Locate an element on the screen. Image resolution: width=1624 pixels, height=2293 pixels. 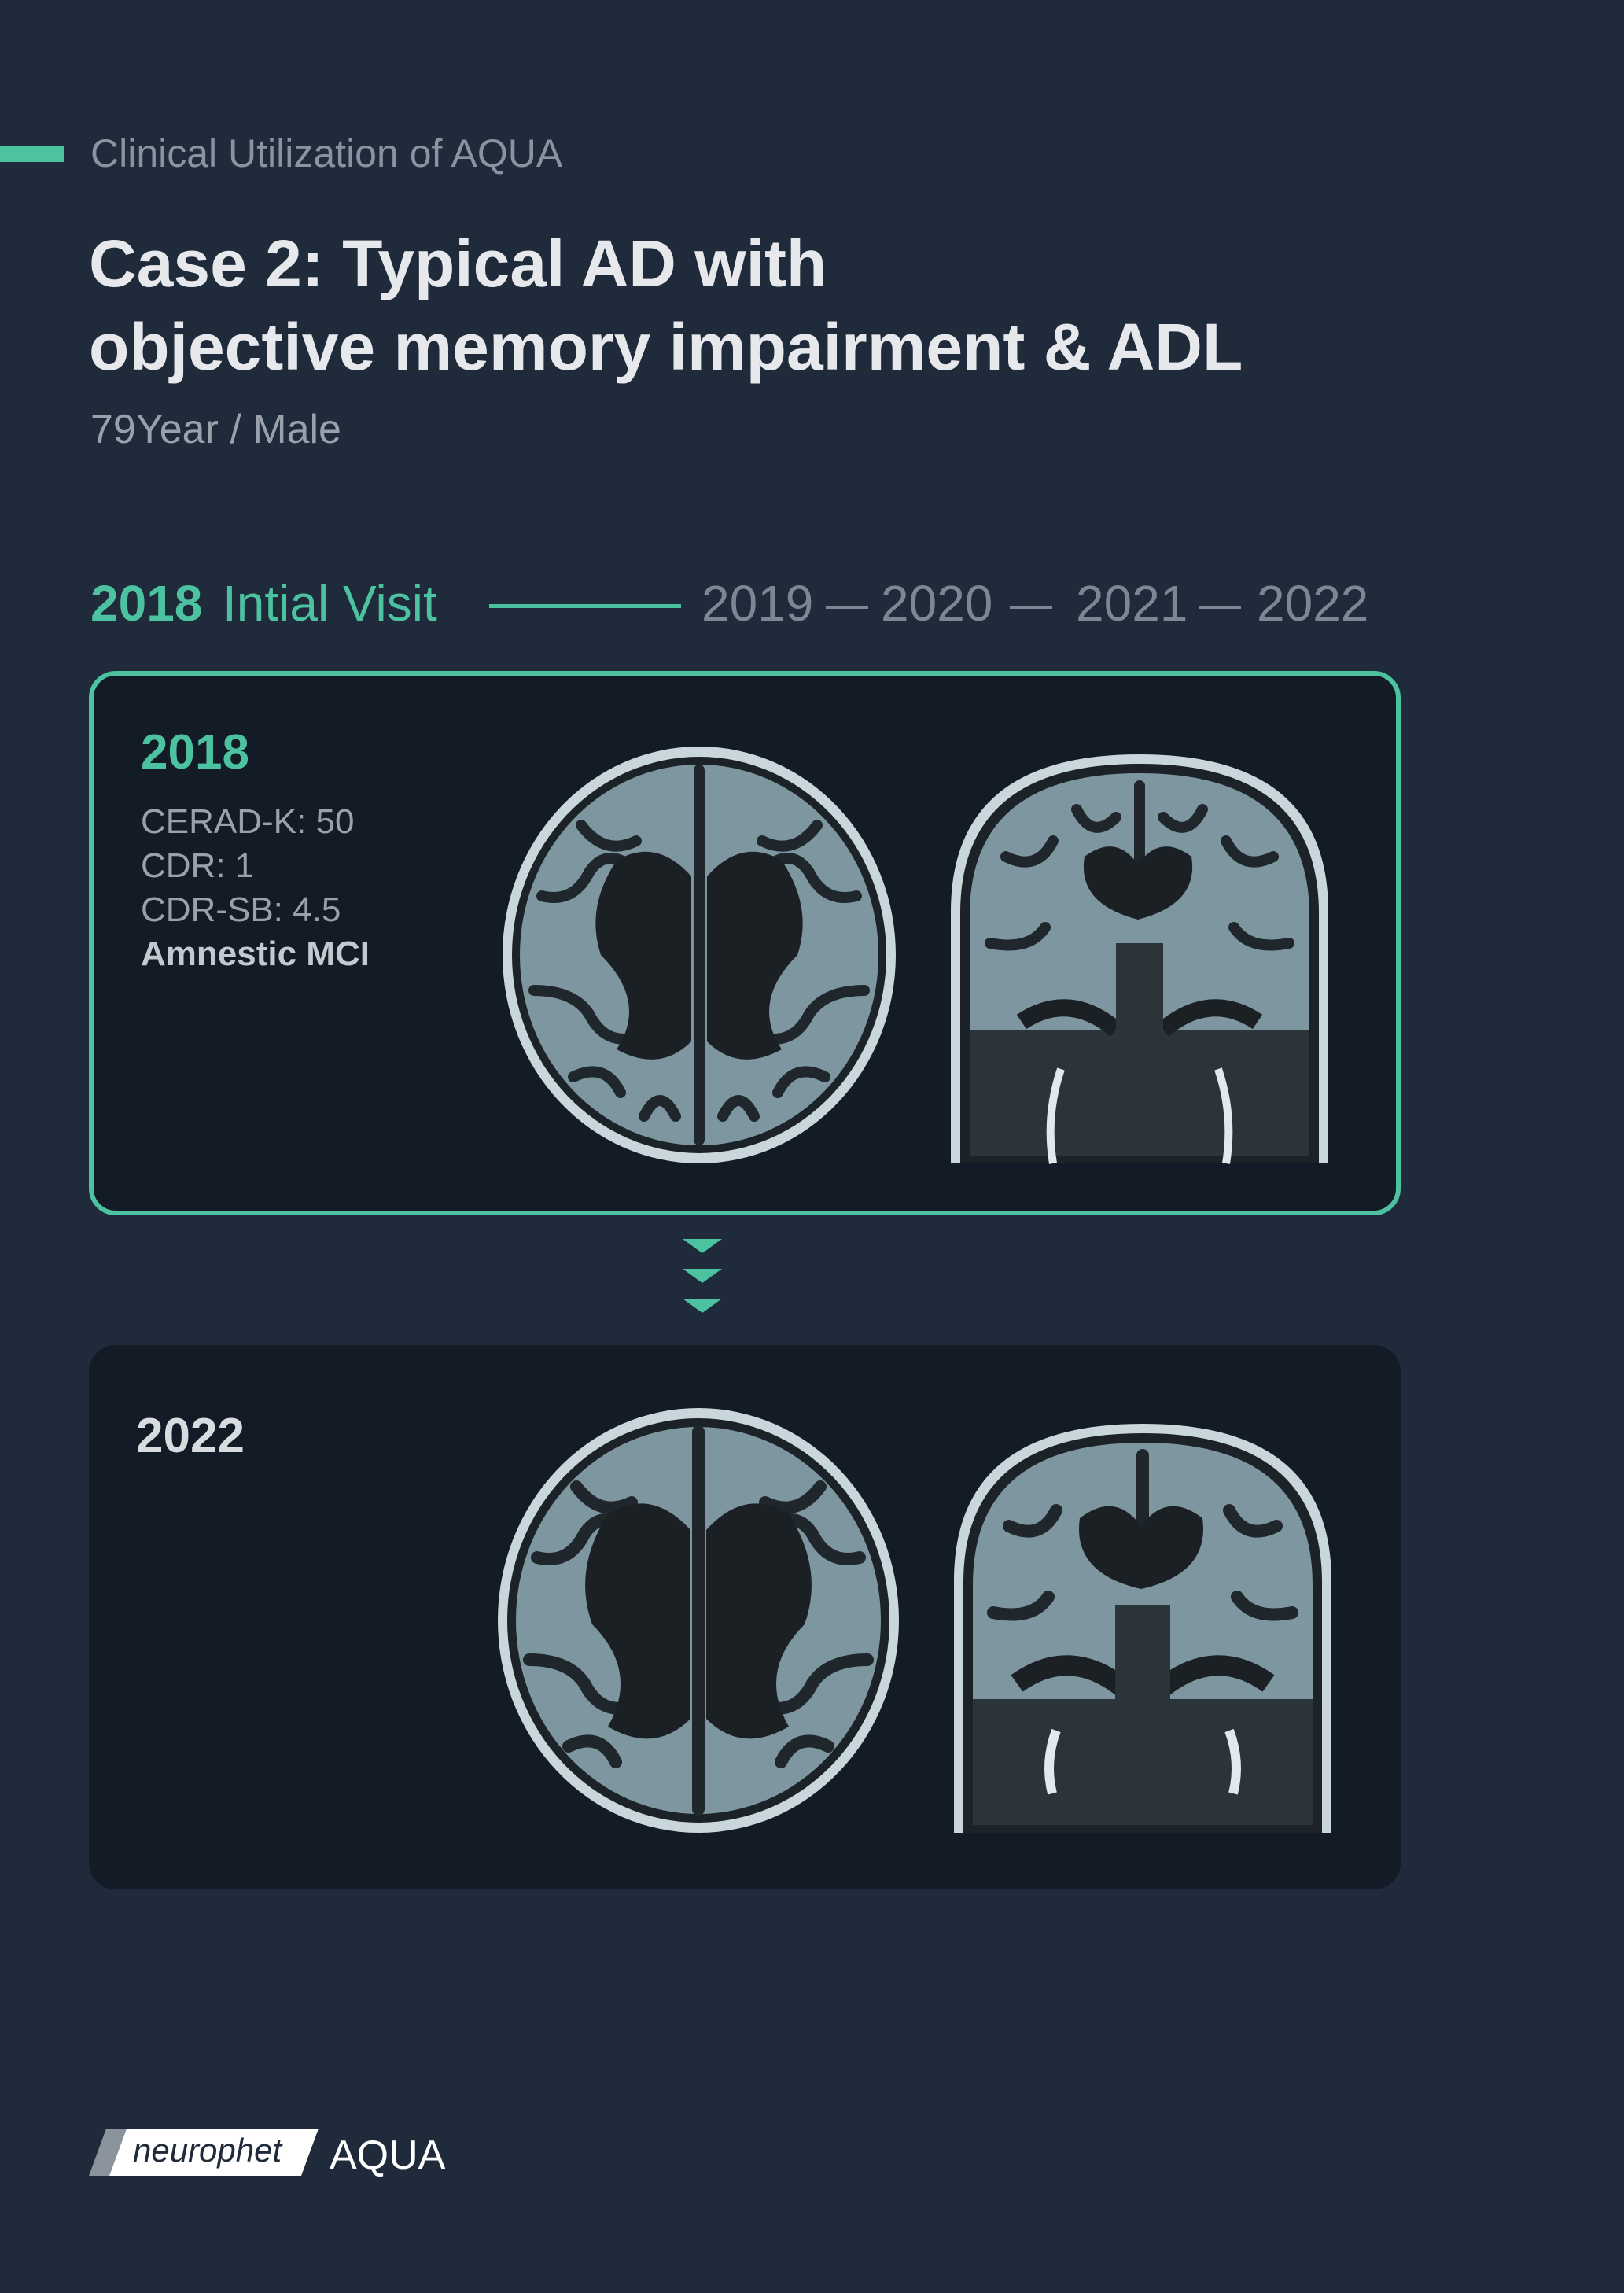
visit-year: 2022 is located at coordinates (191, 1436).